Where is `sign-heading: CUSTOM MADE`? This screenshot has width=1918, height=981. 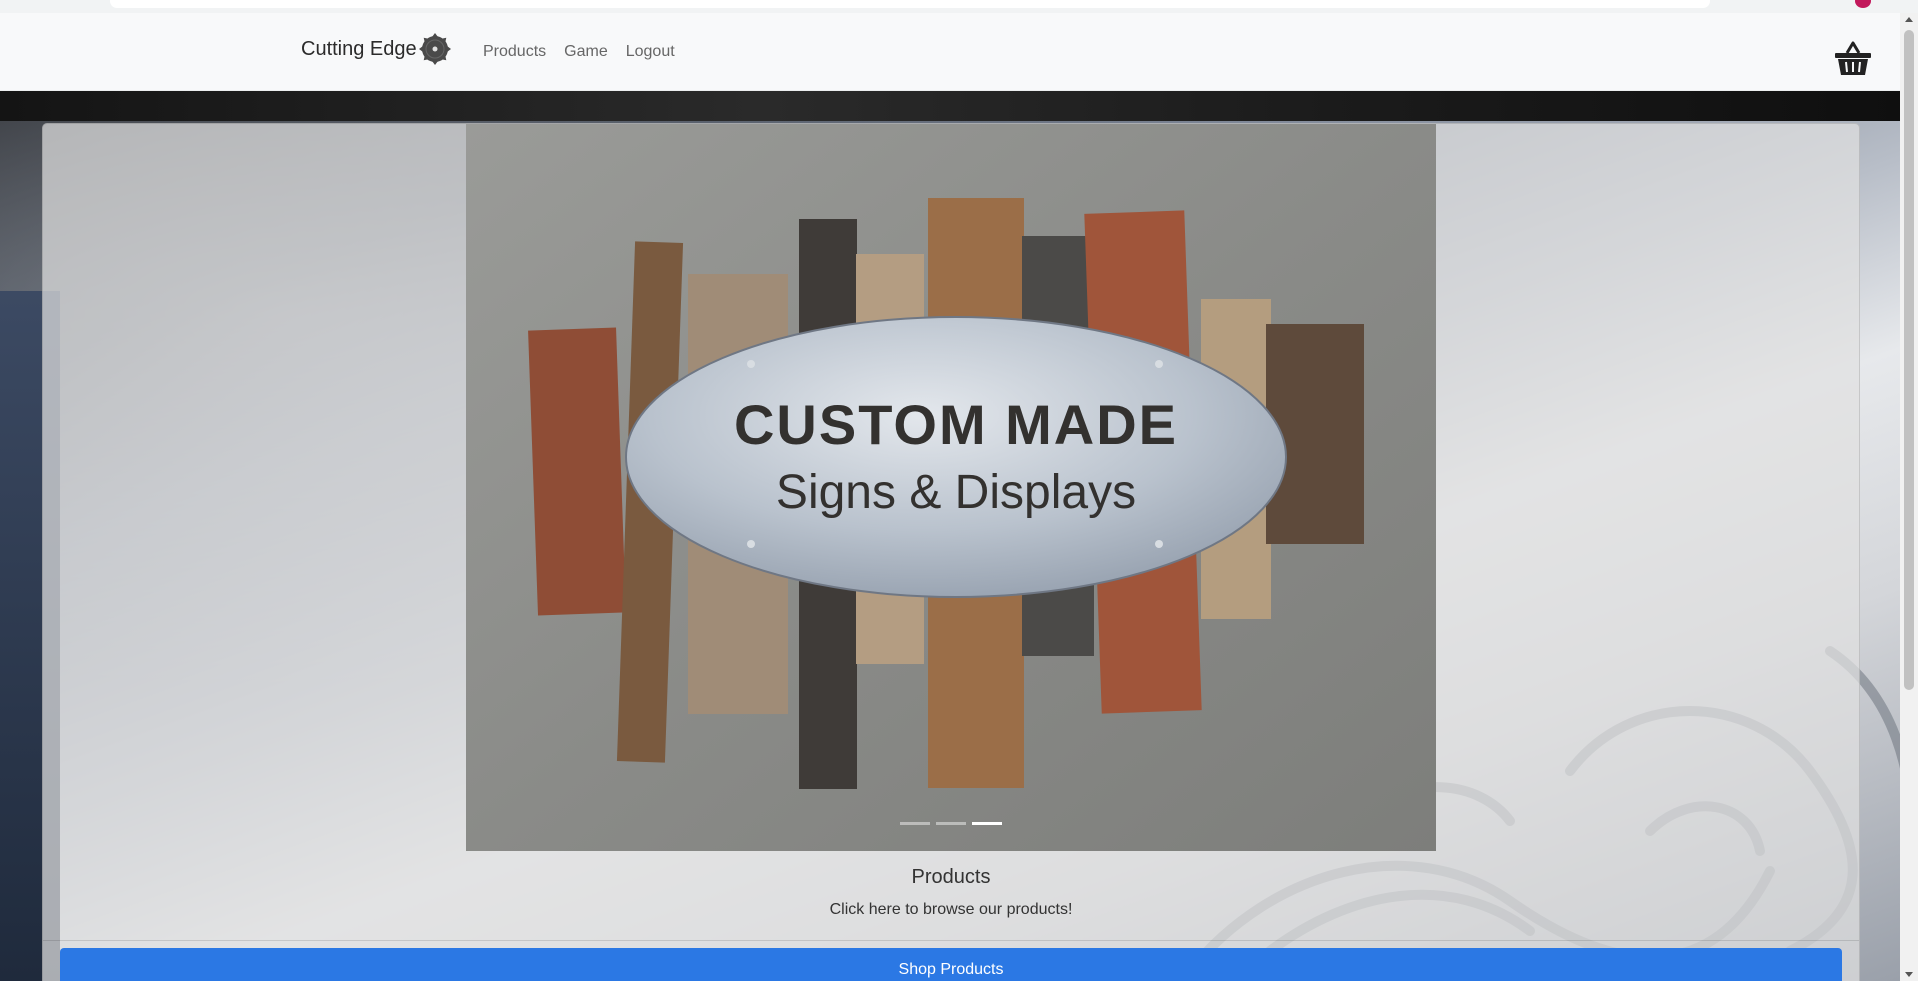 sign-heading: CUSTOM MADE is located at coordinates (956, 424).